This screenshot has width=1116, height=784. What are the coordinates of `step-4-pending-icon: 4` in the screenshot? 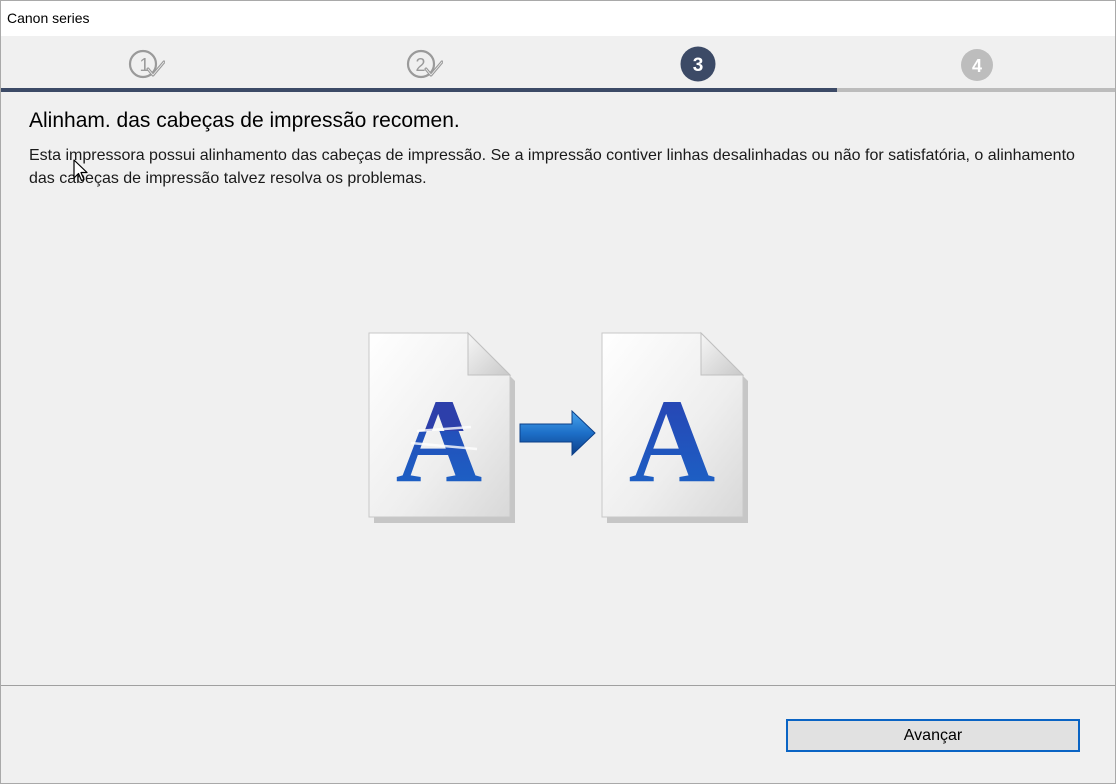 It's located at (977, 65).